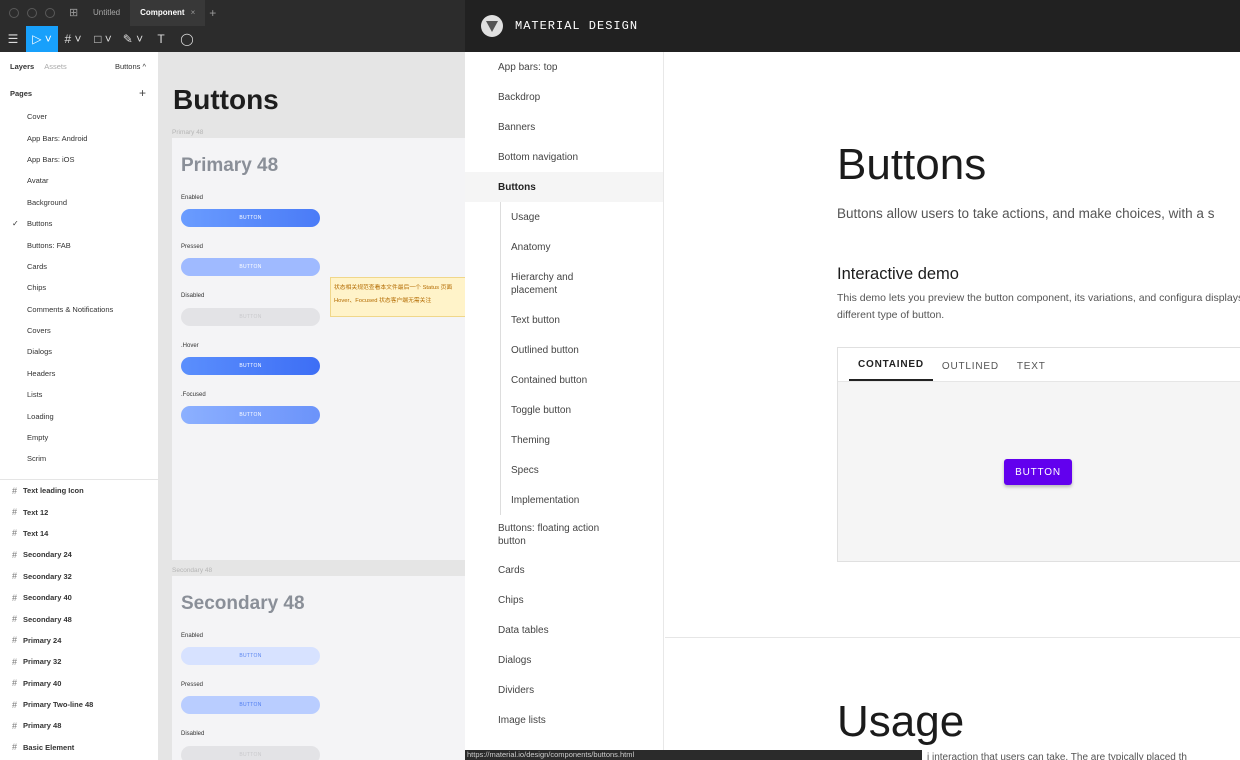  I want to click on button-focused: BUTTON, so click(250, 415).